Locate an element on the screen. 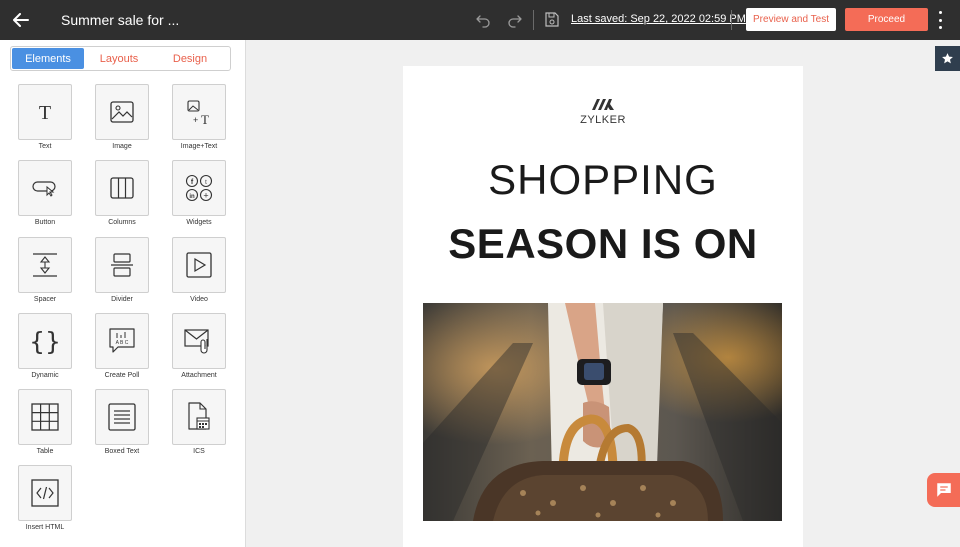  element-label: Attachment is located at coordinates (199, 375).